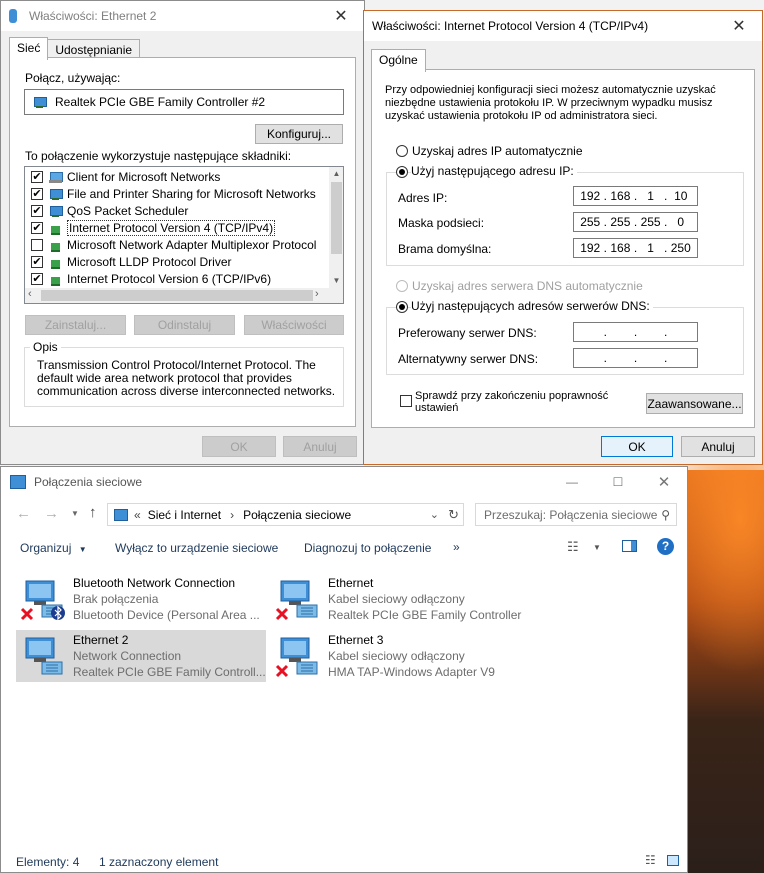 The width and height of the screenshot is (764, 873). I want to click on adapter-status: Kabel sieciowy odłączony, so click(396, 656).